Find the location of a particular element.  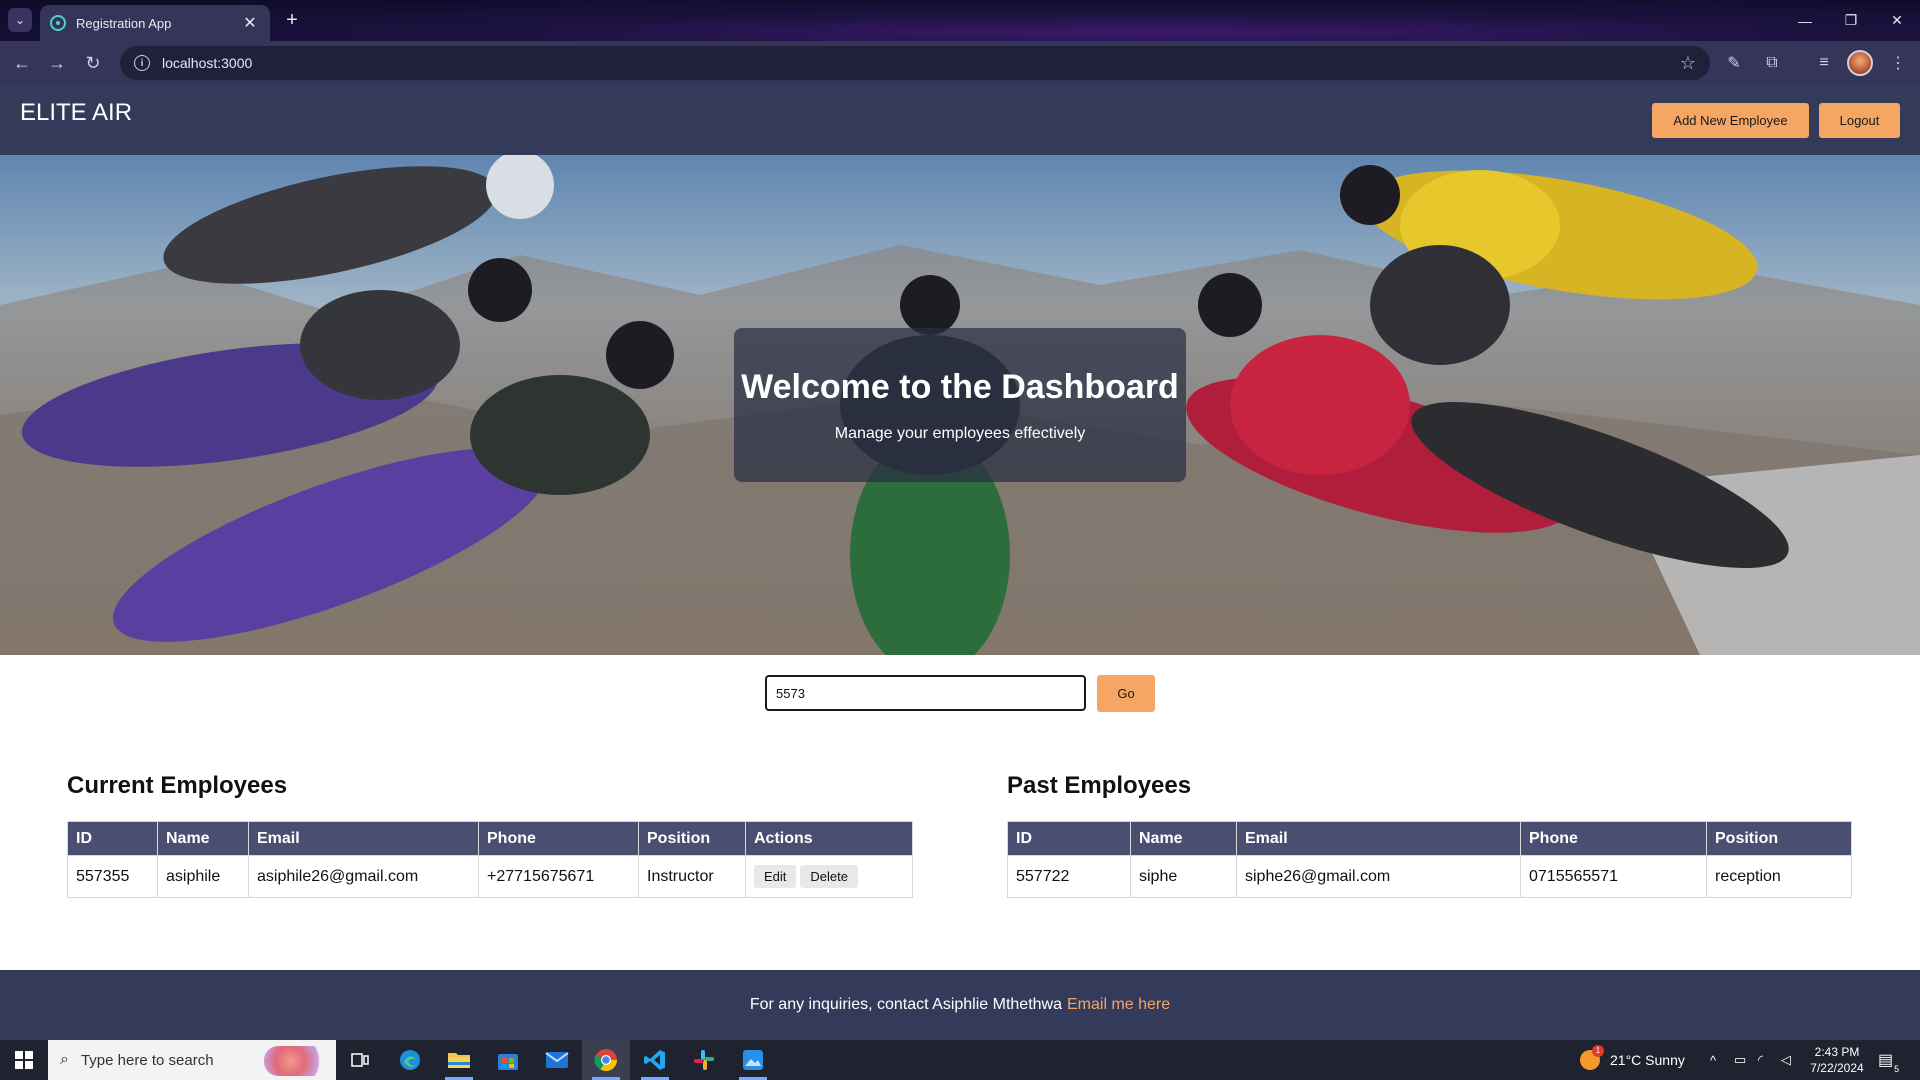

past-employees-title: Past Employees is located at coordinates (1099, 785).